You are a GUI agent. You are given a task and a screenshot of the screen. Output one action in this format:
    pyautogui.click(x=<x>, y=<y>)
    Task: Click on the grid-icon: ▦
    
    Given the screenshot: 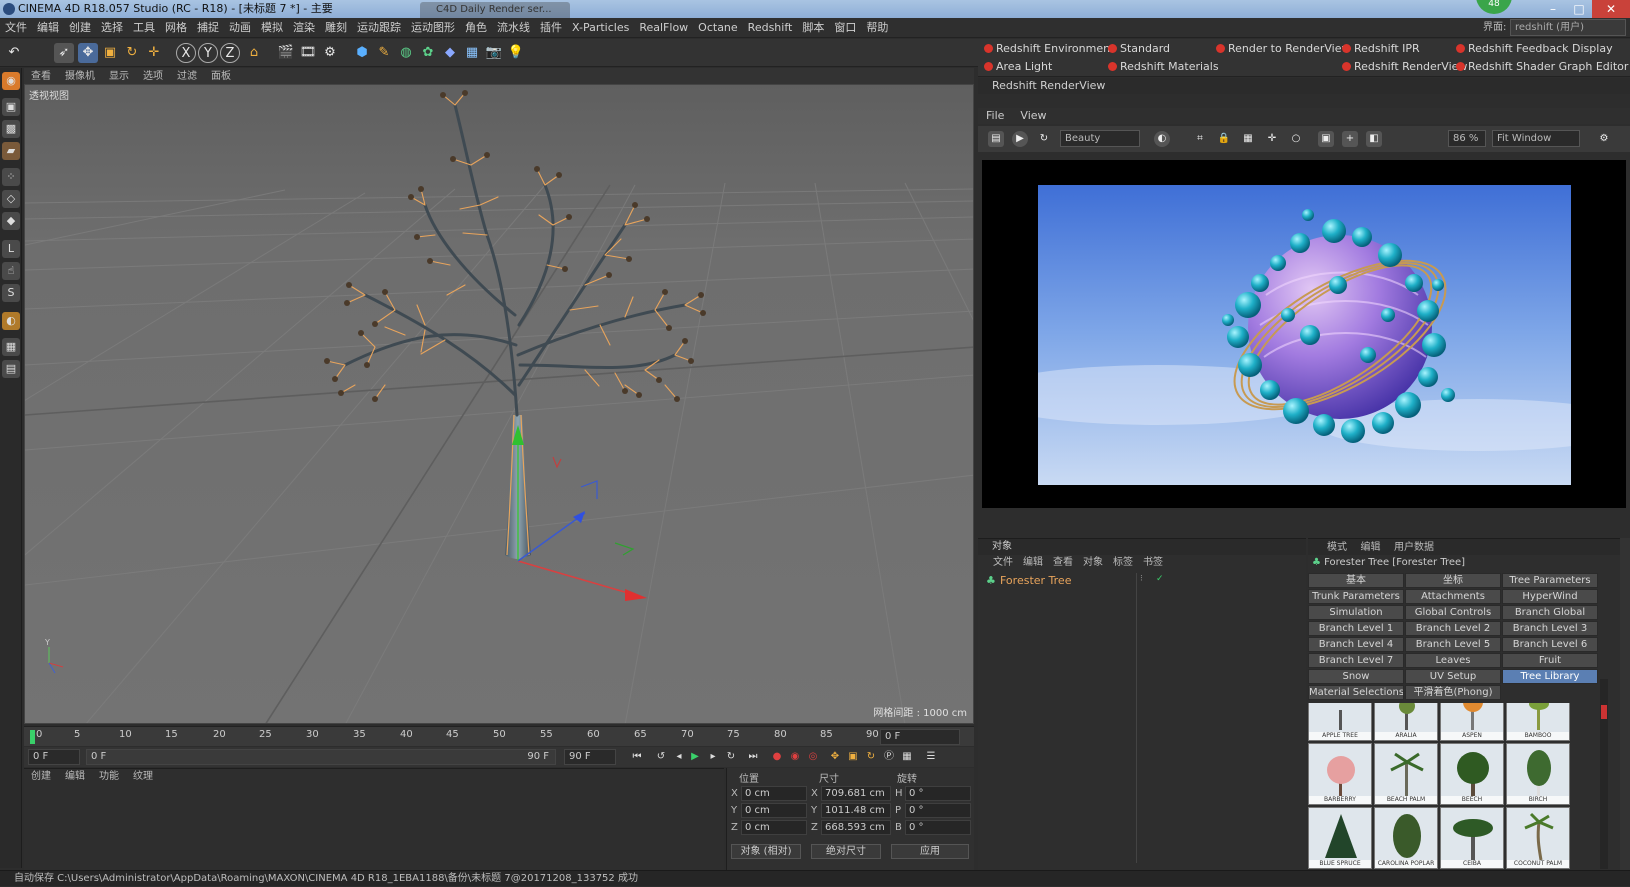 What is the action you would take?
    pyautogui.click(x=1248, y=139)
    